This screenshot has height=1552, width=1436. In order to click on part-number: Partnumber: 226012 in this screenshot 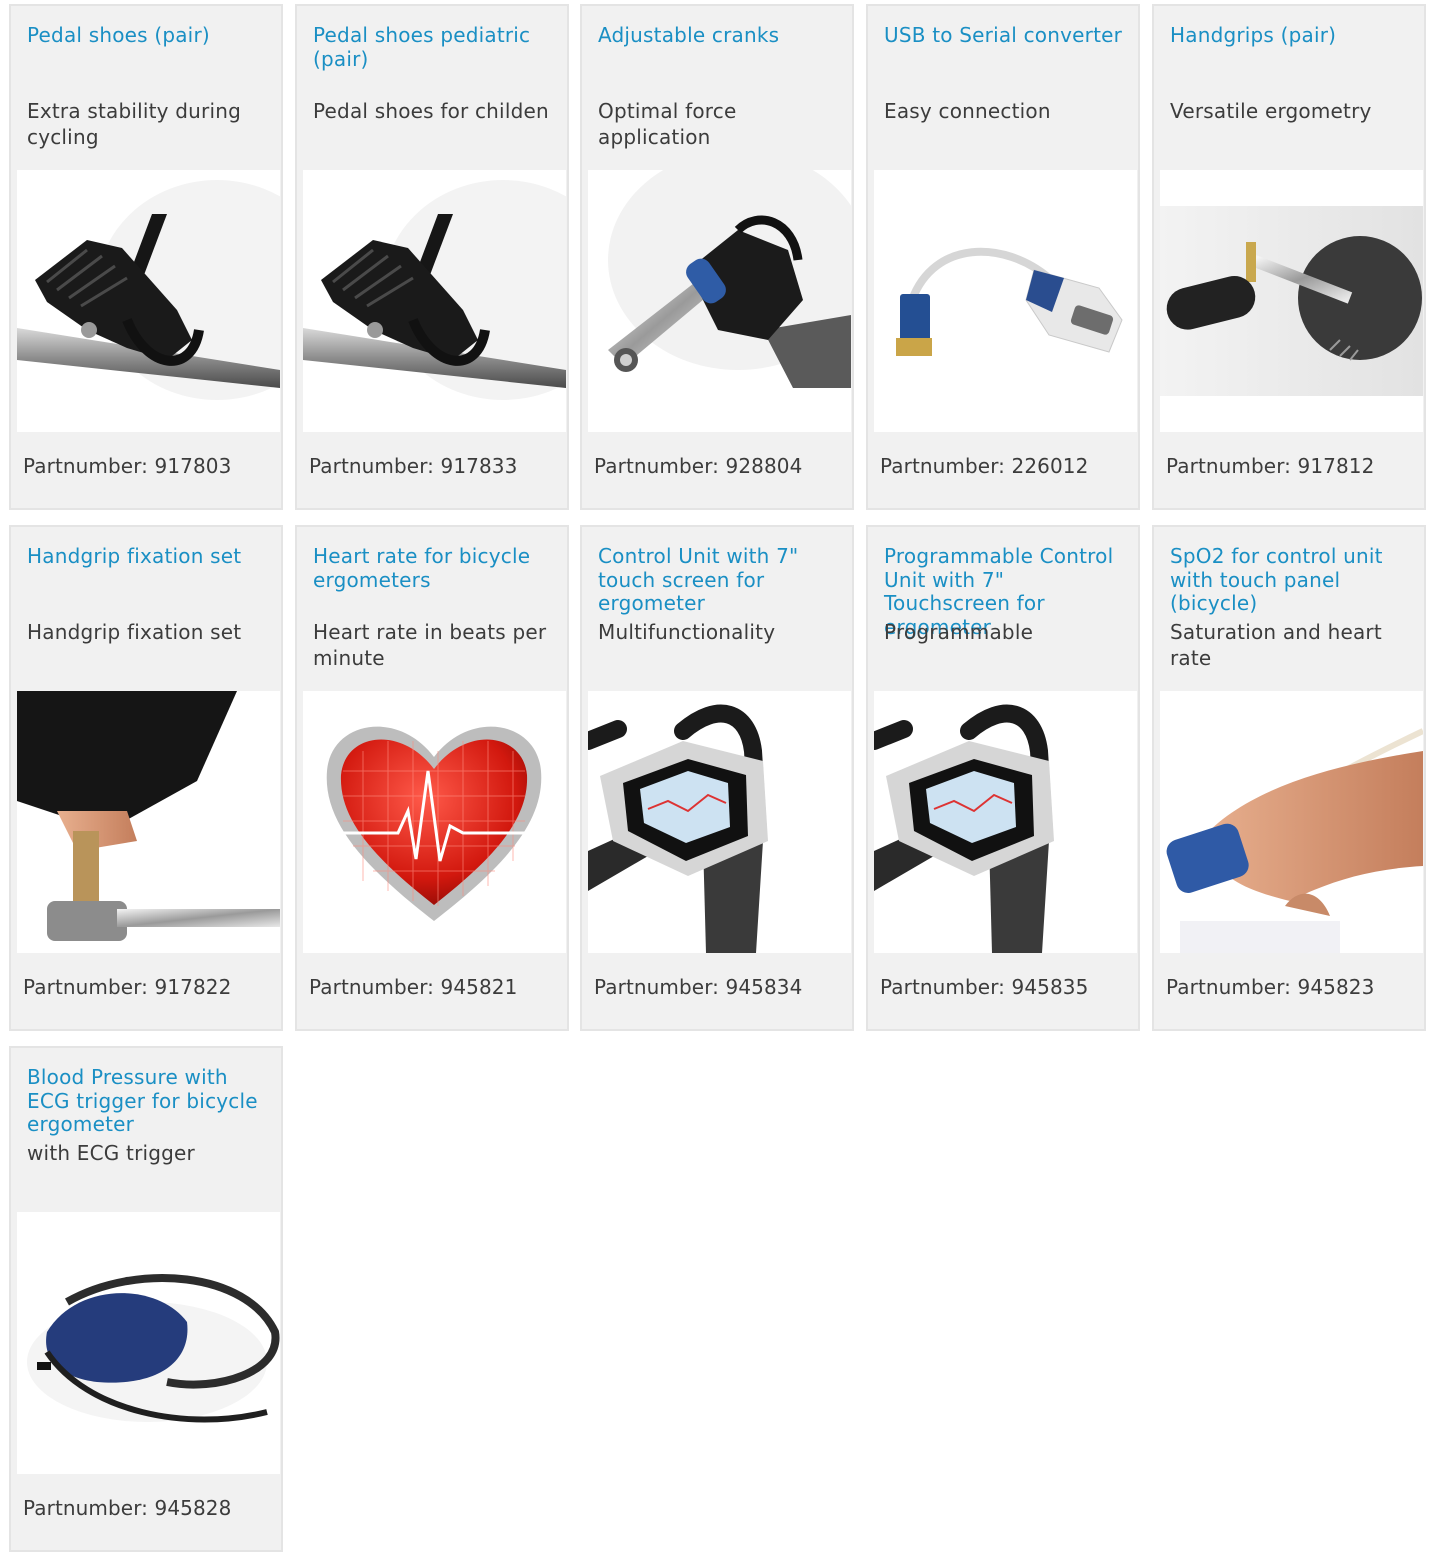, I will do `click(984, 466)`.